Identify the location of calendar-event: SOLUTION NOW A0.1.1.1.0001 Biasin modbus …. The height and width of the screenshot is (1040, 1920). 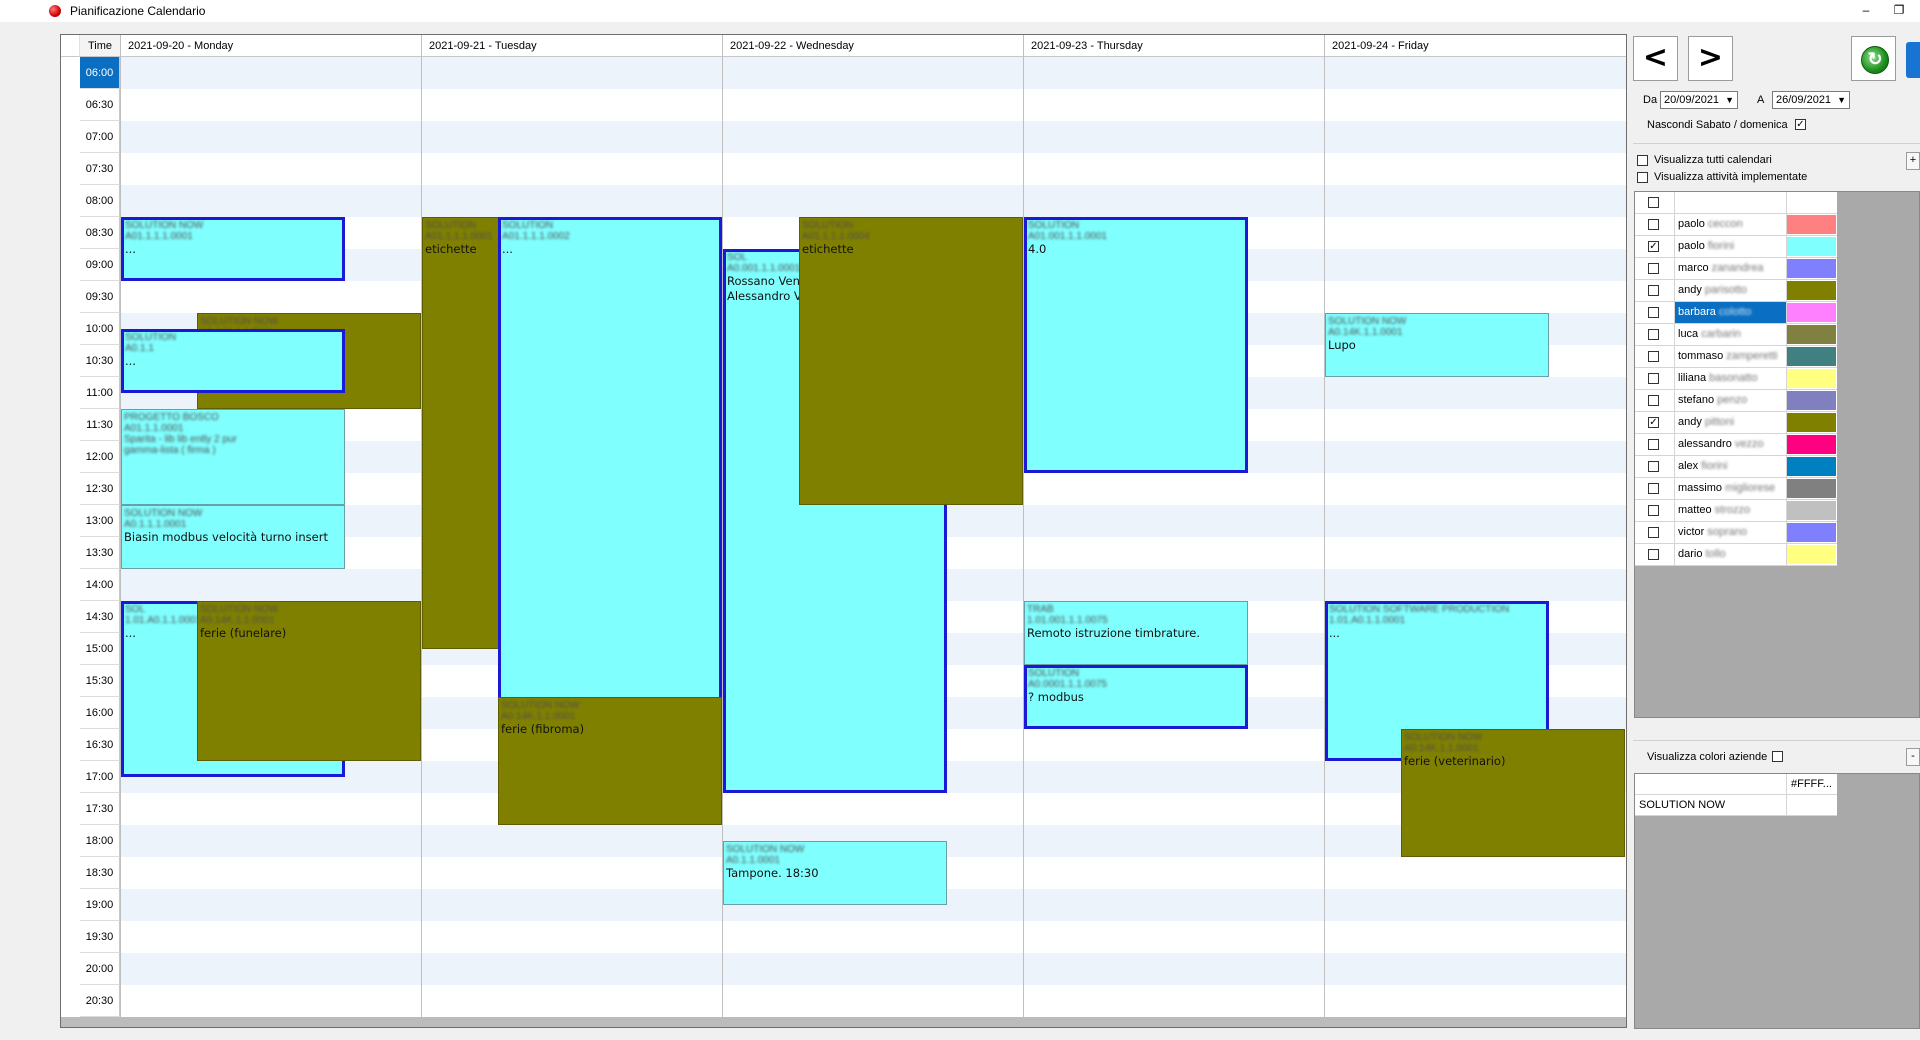
(233, 537).